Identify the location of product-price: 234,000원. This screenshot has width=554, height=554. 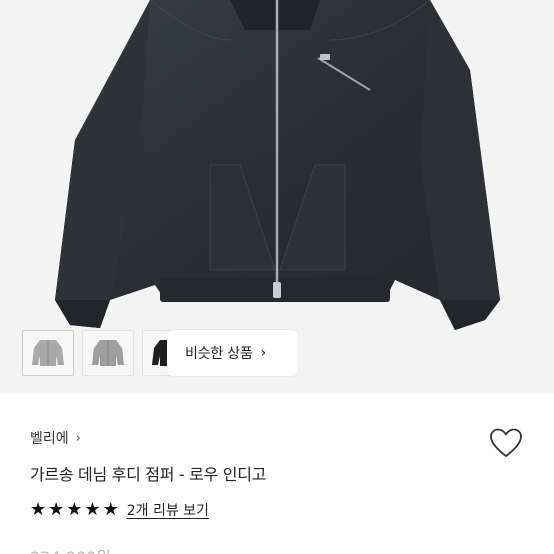
(70, 549).